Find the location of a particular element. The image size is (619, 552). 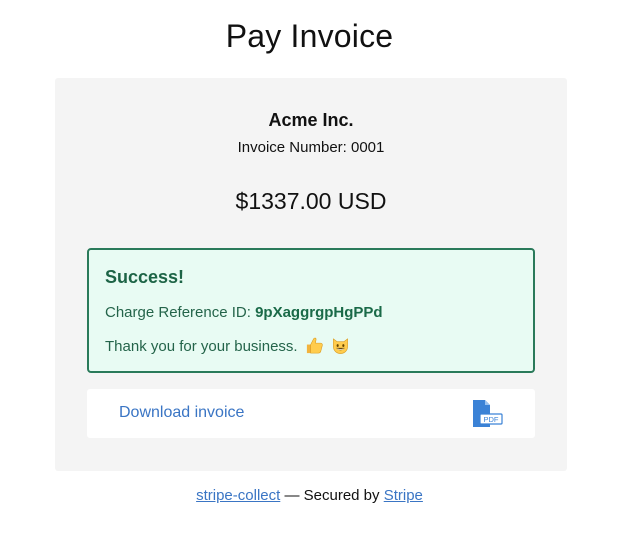

invoice-number-value: 0001 is located at coordinates (368, 147).